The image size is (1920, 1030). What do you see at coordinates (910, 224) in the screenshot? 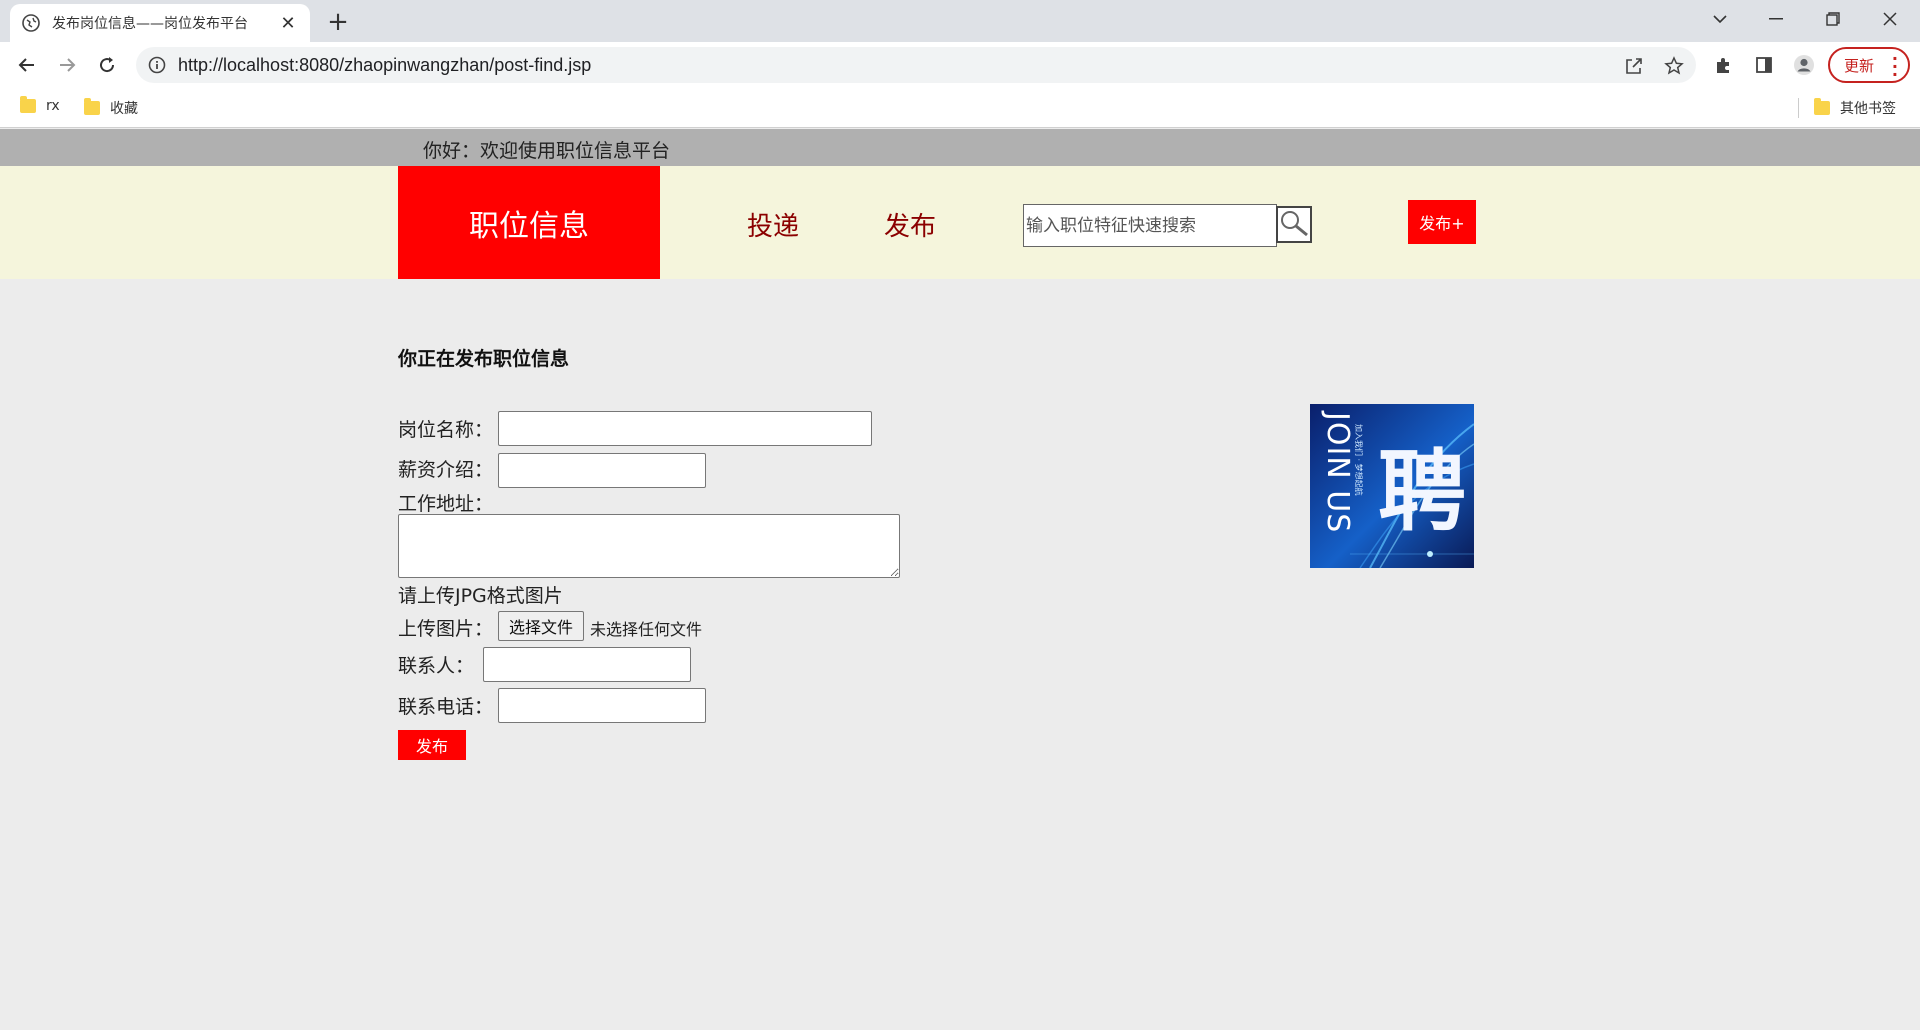
I see `nav-publish-link: 发布` at bounding box center [910, 224].